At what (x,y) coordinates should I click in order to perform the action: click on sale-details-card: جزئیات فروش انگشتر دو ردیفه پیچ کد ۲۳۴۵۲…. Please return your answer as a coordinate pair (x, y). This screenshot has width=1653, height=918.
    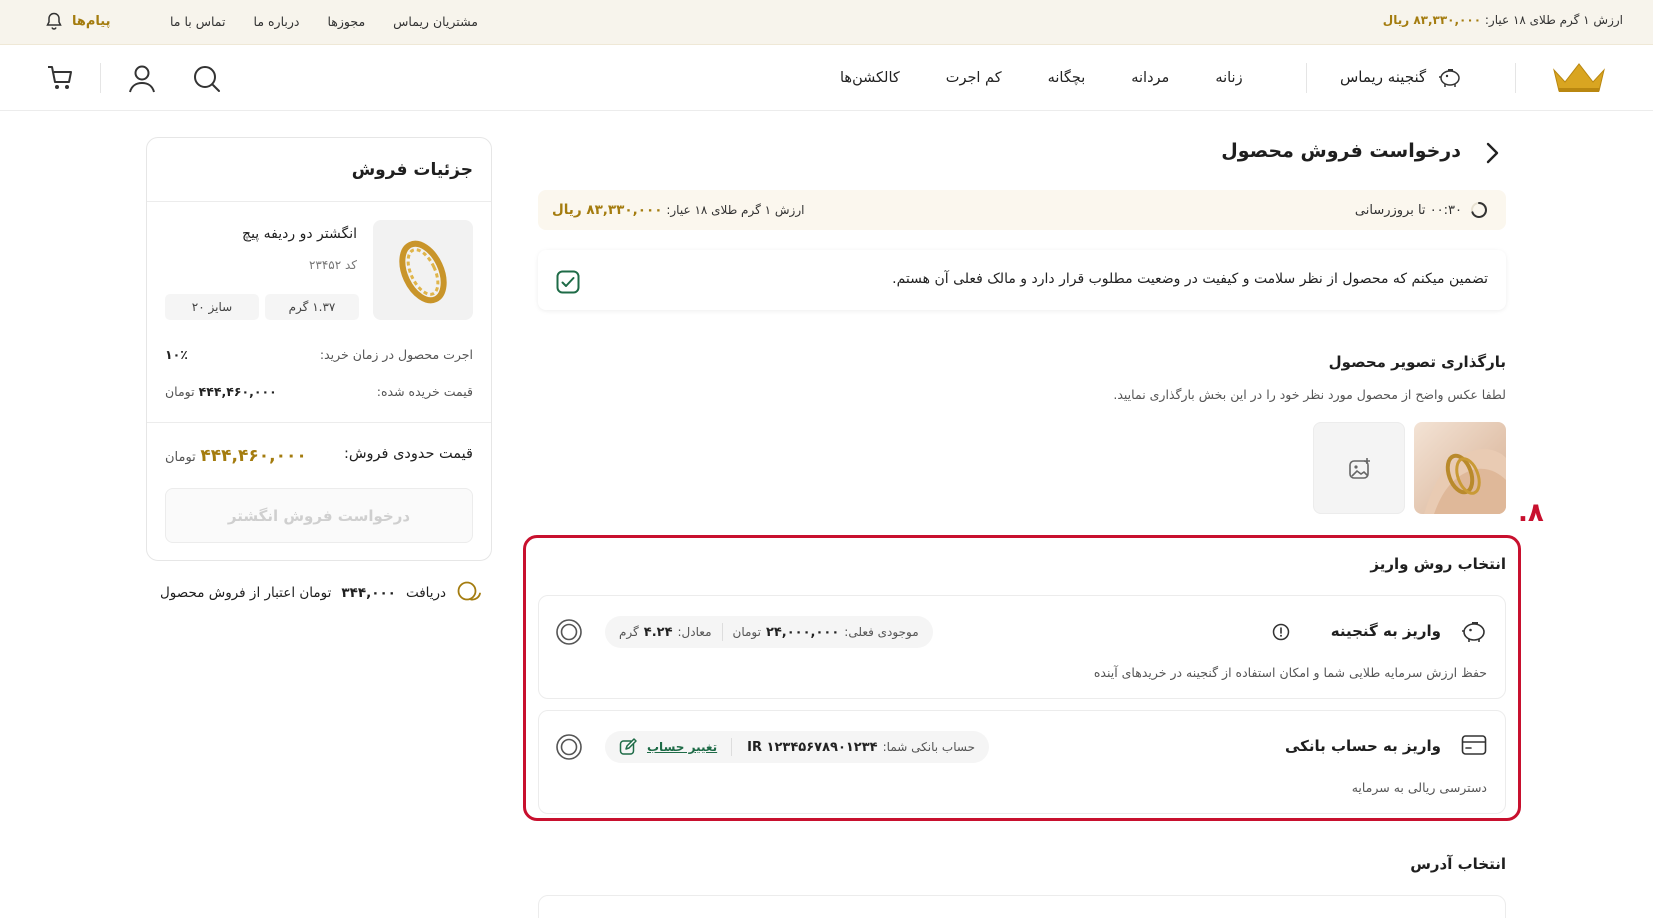
    Looking at the image, I should click on (319, 349).